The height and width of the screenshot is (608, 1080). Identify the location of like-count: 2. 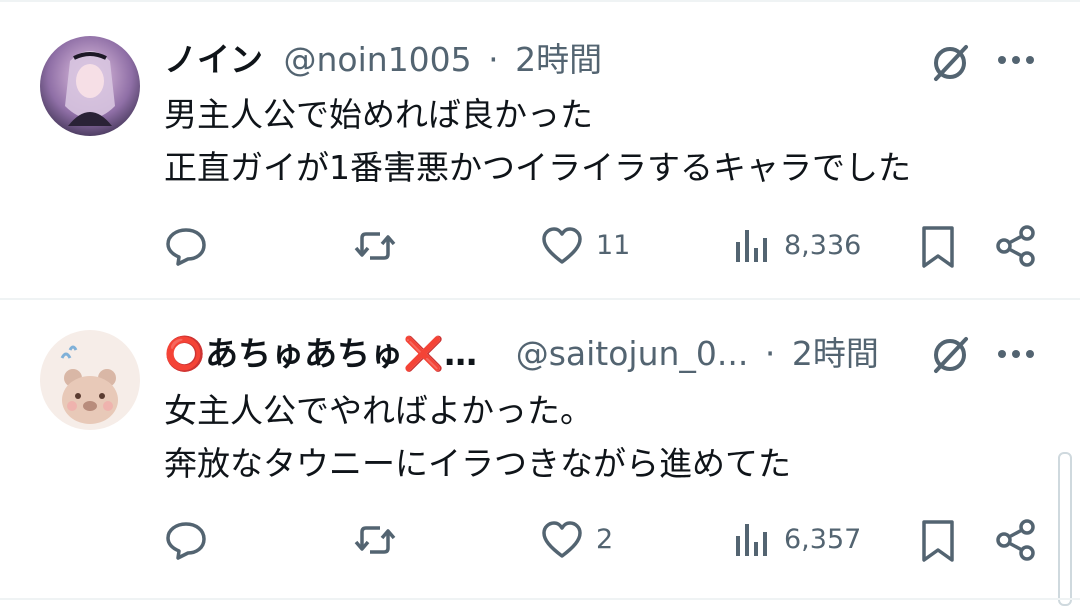
(605, 539).